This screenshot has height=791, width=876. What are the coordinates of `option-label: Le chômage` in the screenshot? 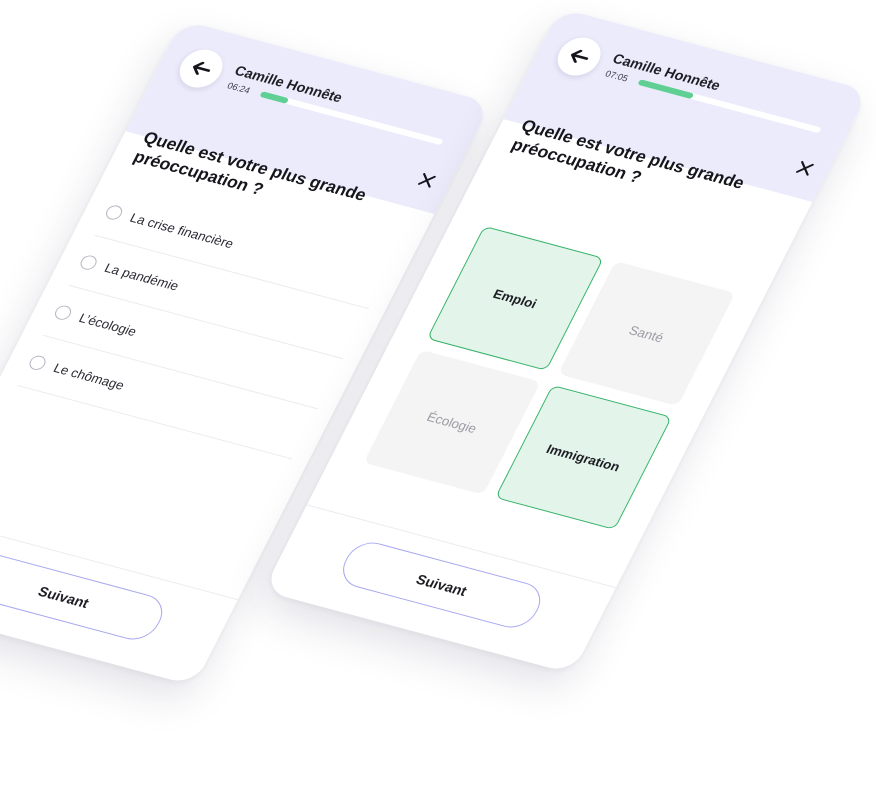 It's located at (89, 376).